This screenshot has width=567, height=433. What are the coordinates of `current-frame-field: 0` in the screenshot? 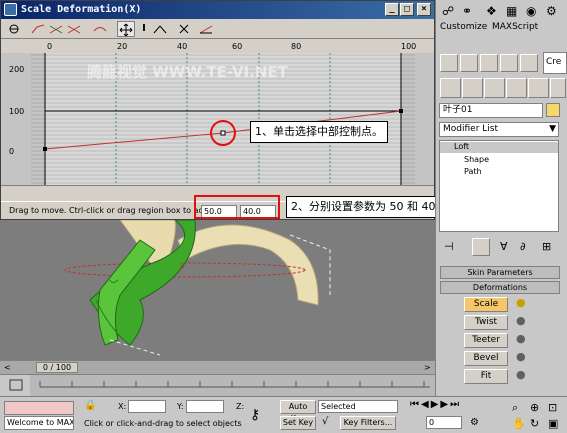 It's located at (444, 422).